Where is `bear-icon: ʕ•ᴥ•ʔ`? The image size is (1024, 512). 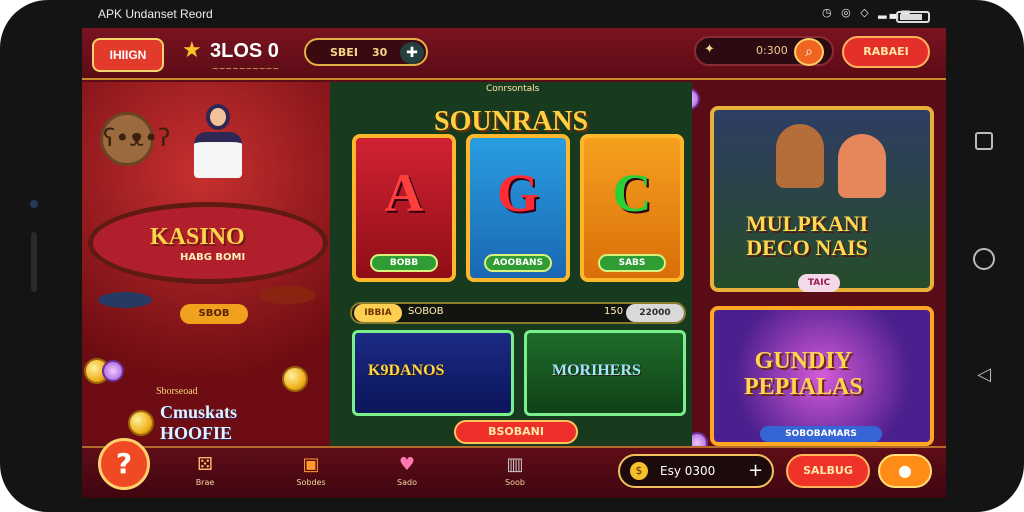
bear-icon: ʕ•ᴥ•ʔ is located at coordinates (135, 139).